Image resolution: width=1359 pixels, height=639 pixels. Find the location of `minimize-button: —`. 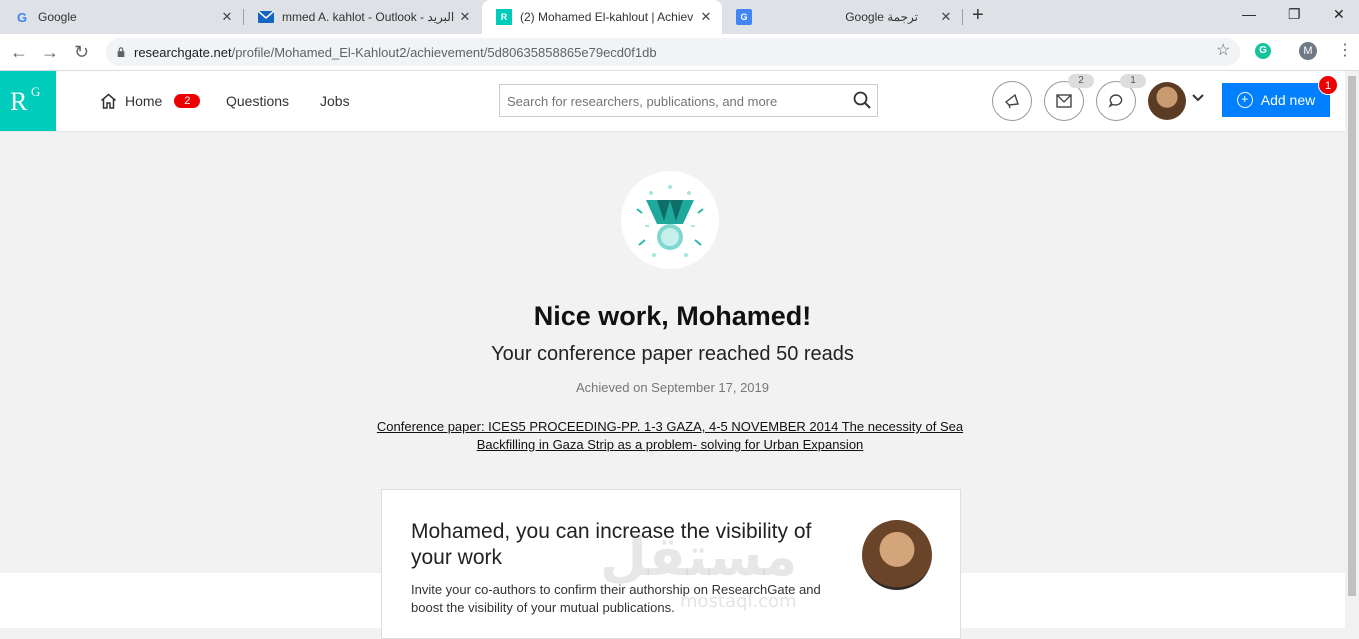

minimize-button: — is located at coordinates (1249, 14).